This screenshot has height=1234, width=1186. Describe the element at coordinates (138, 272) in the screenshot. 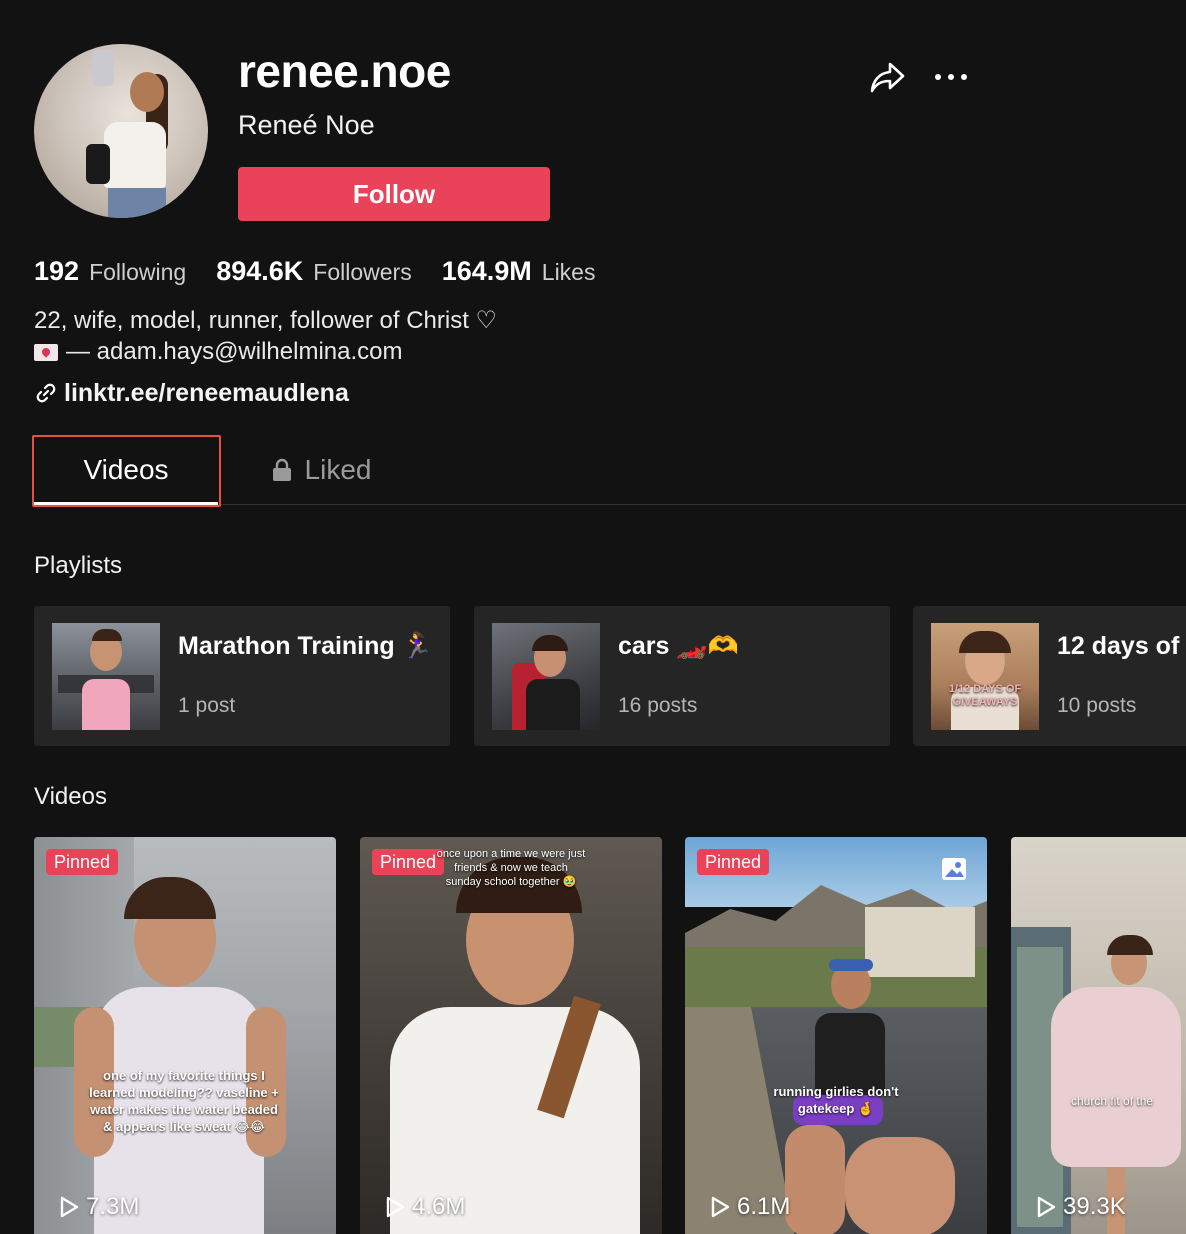

I see `stat-label: Following` at that location.